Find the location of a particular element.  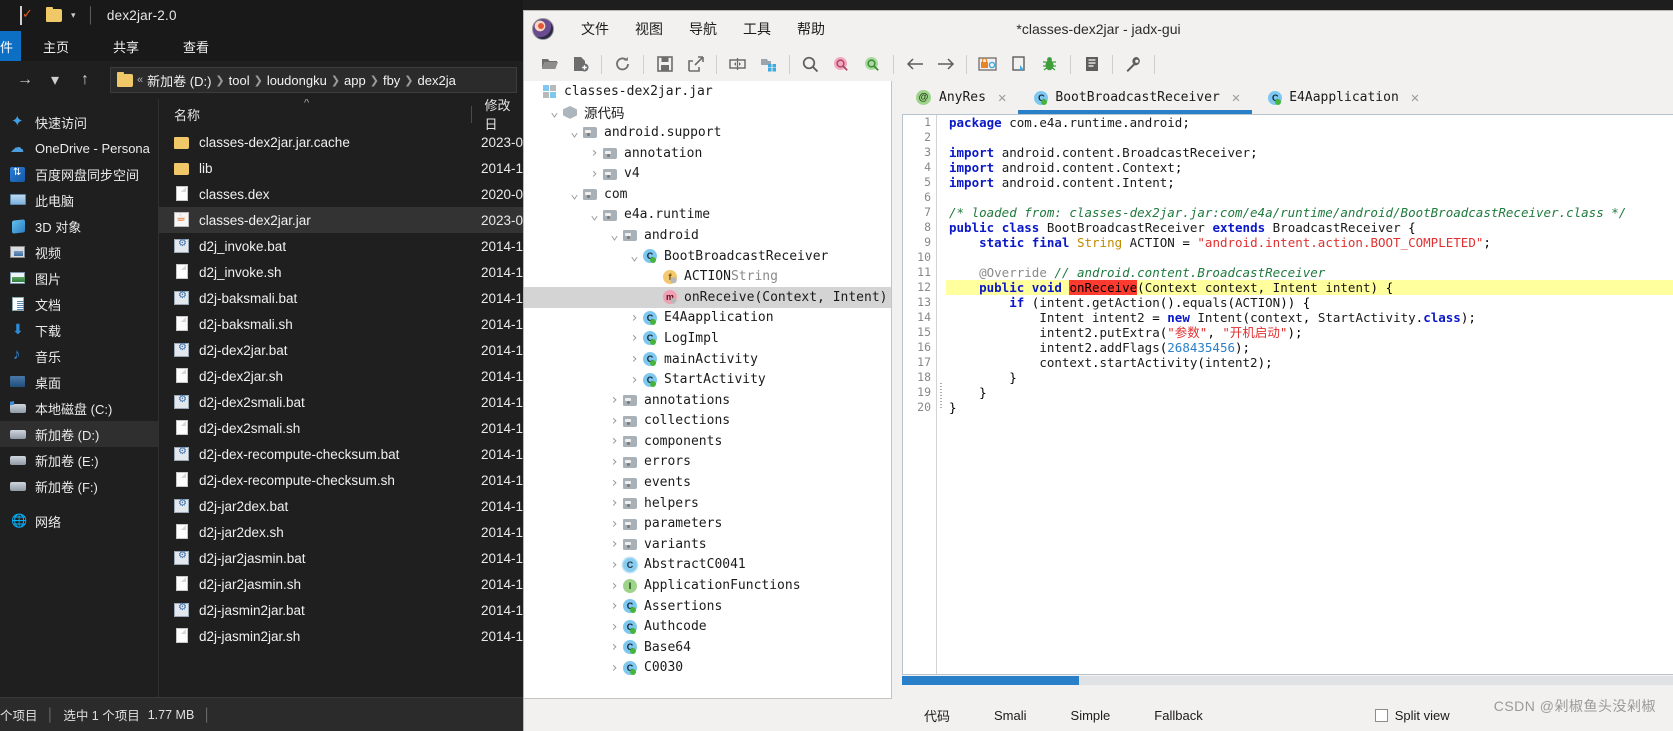

mode-tab-code: 代码 is located at coordinates (937, 715).